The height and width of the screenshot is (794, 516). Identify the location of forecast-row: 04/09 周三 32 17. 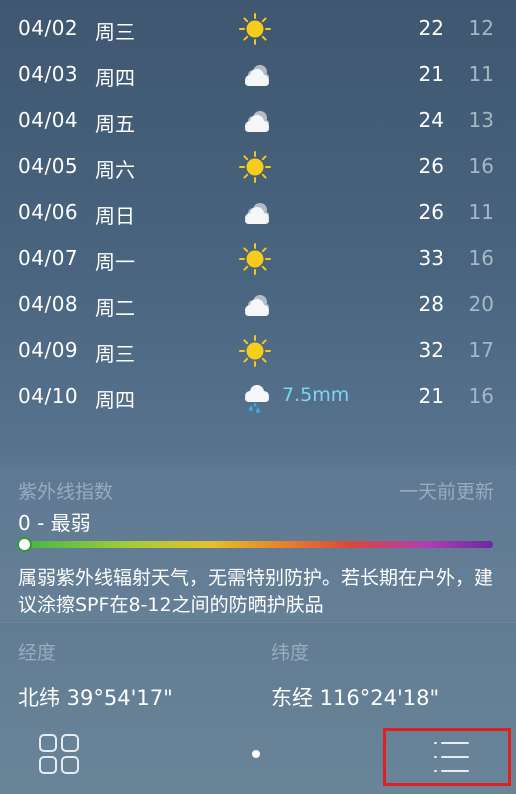
(258, 351).